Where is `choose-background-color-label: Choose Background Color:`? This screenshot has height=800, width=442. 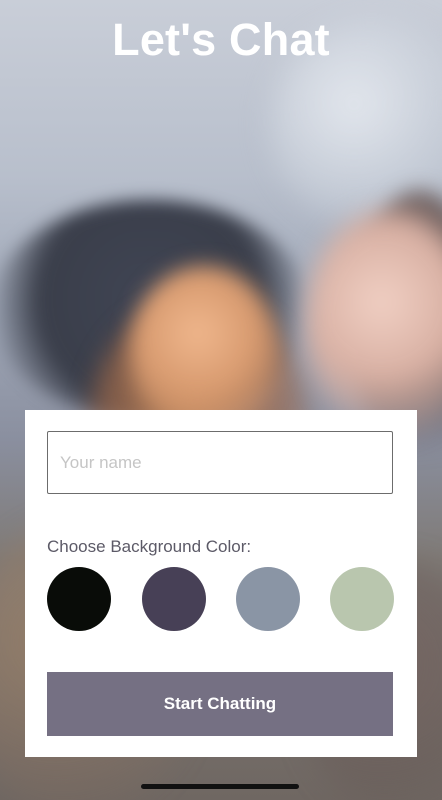 choose-background-color-label: Choose Background Color: is located at coordinates (149, 546).